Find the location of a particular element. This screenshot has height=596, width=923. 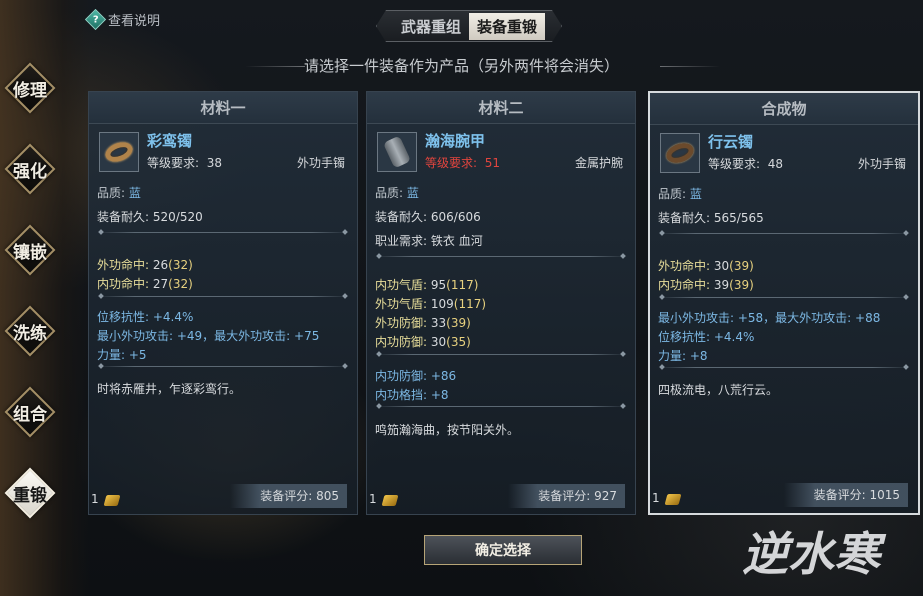

bonus-row: 内功防御: +86 is located at coordinates (416, 376).